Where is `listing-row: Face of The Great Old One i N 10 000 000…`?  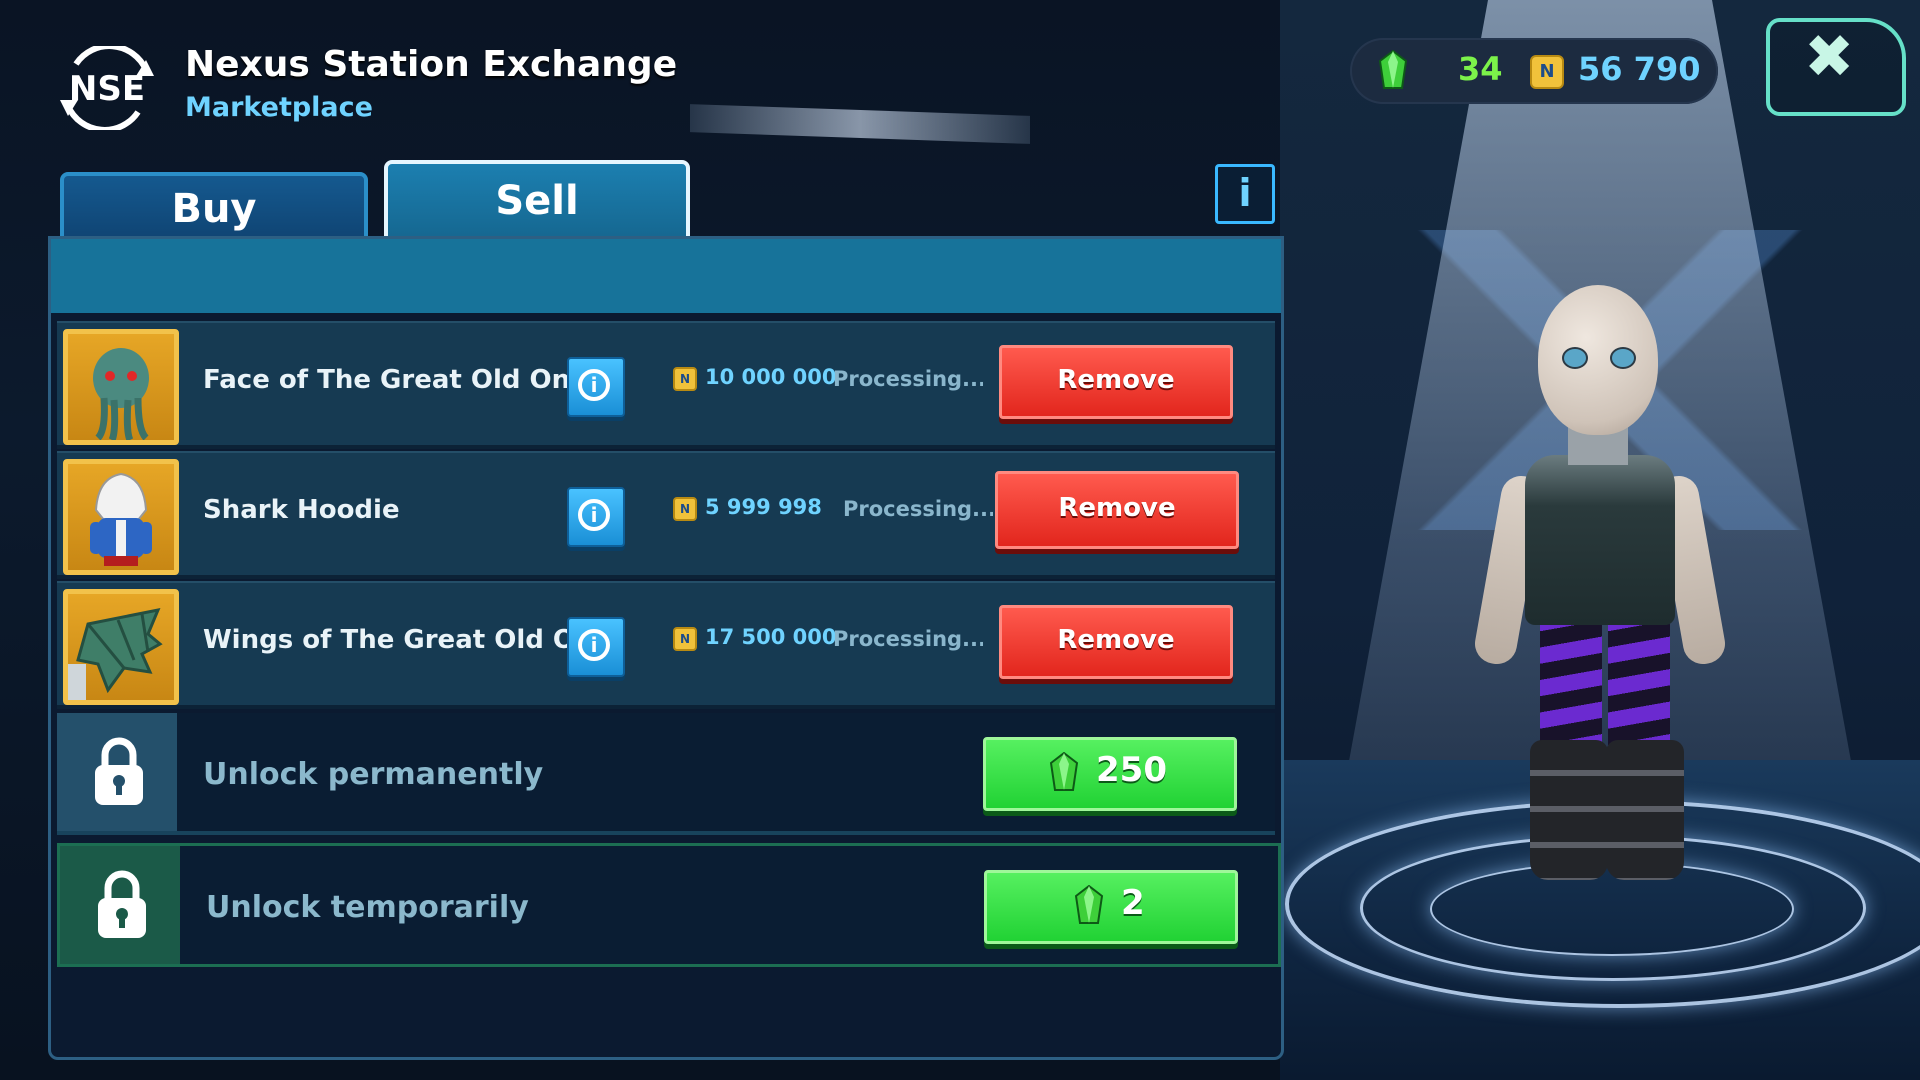
listing-row: Face of The Great Old One i N 10 000 000… is located at coordinates (666, 385).